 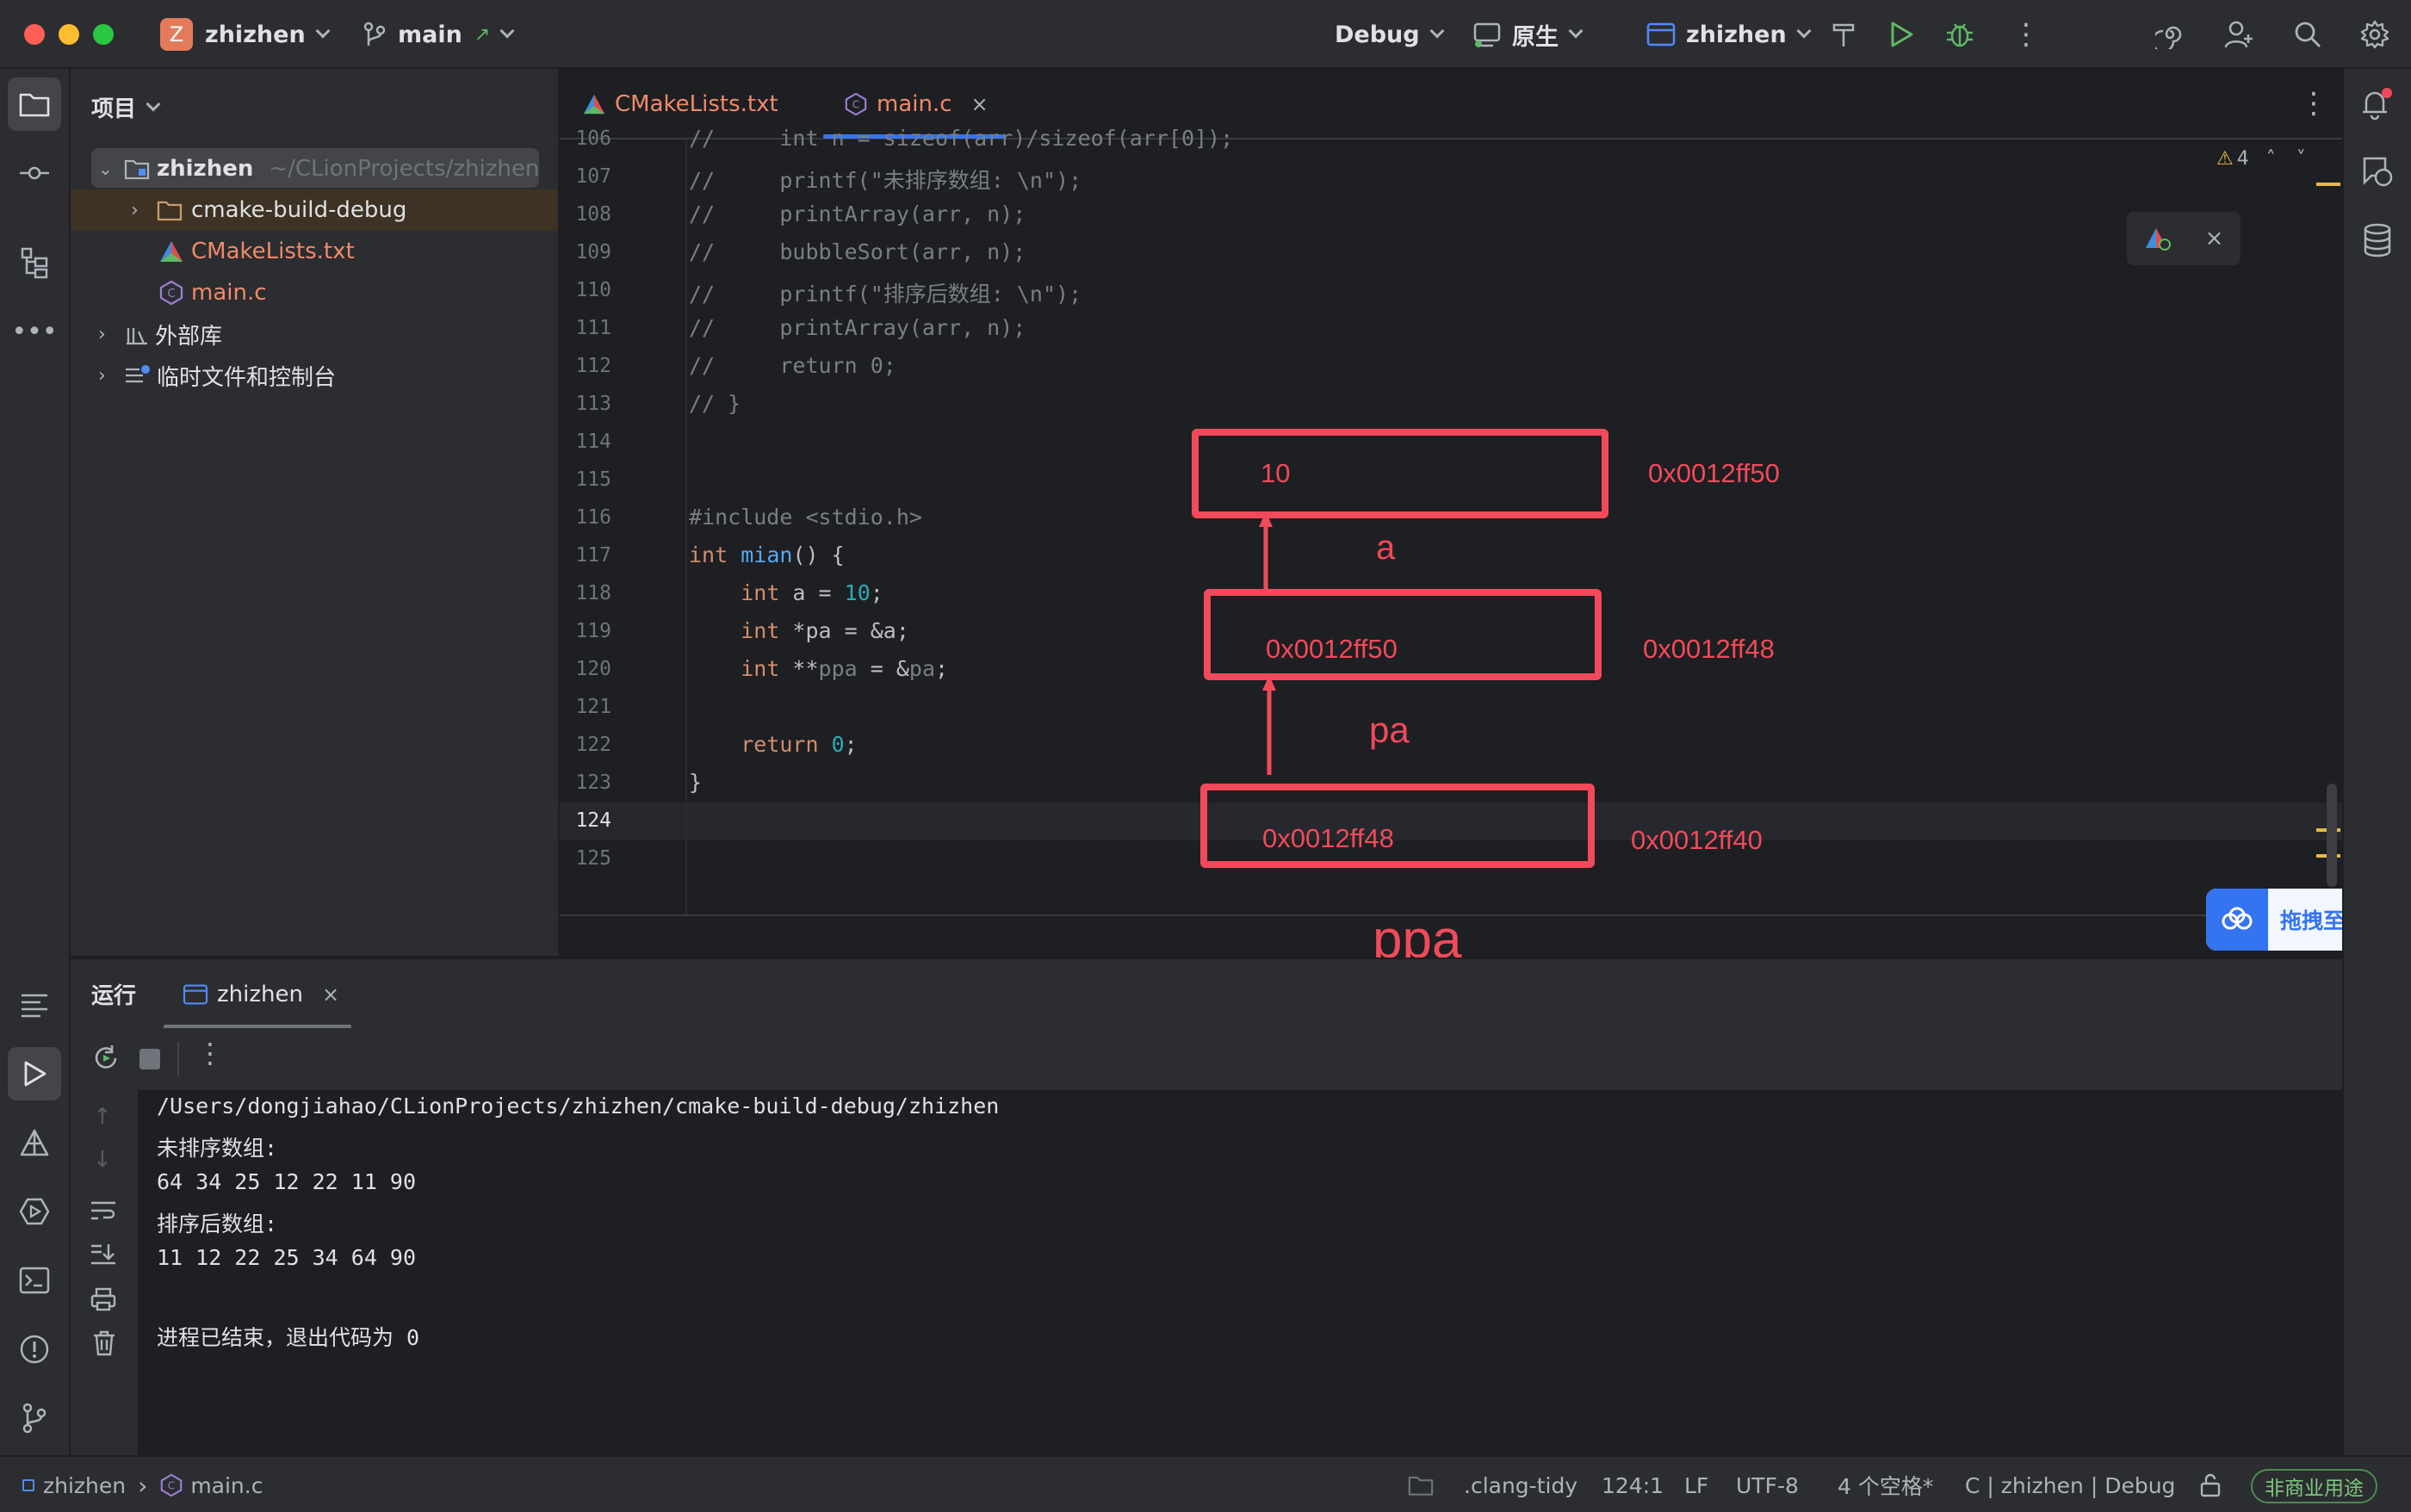 What do you see at coordinates (1729, 34) in the screenshot?
I see `run-target-dropdown: zhizhen` at bounding box center [1729, 34].